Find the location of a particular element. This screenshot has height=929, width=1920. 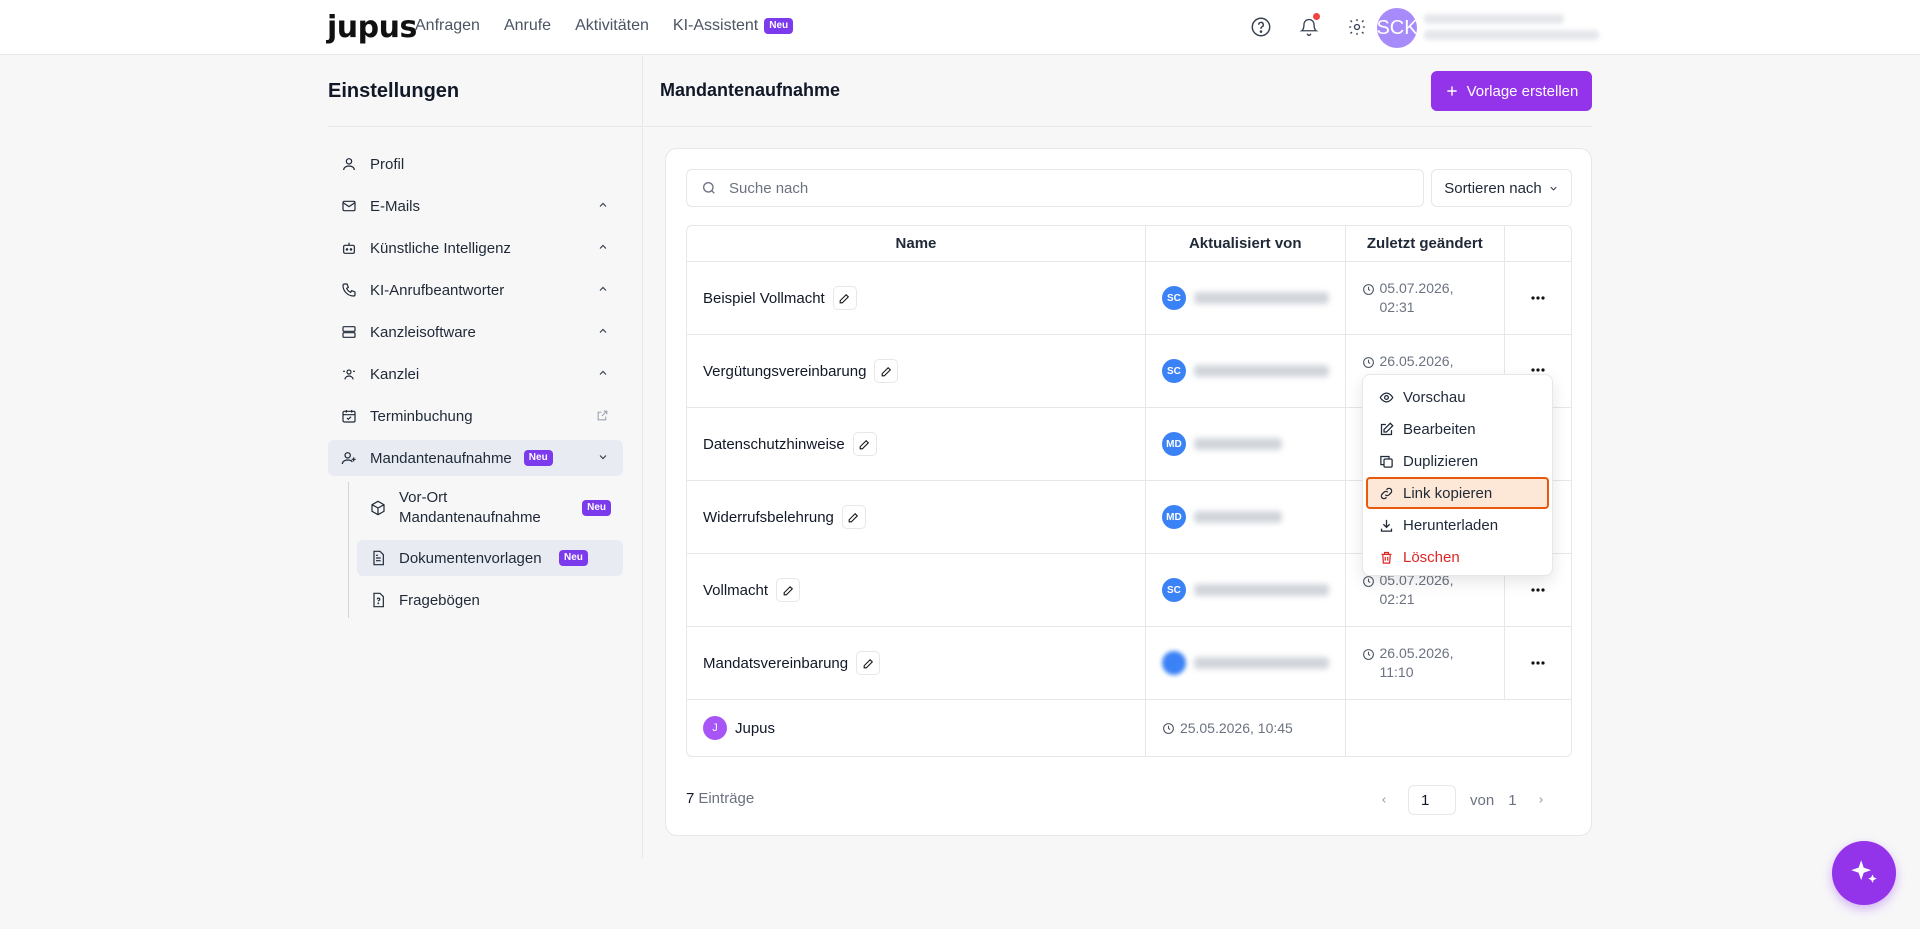

gear-icon is located at coordinates (1357, 27).